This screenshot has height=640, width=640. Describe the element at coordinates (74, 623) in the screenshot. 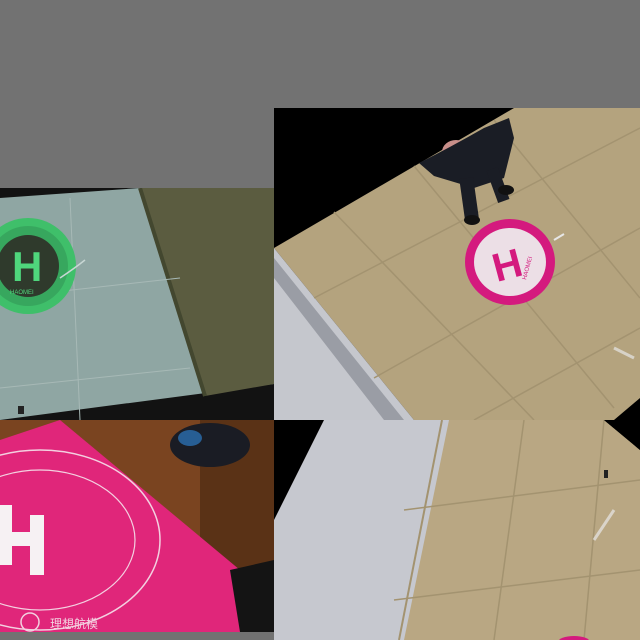

I see `closeup-logo-text: 理想航模` at that location.